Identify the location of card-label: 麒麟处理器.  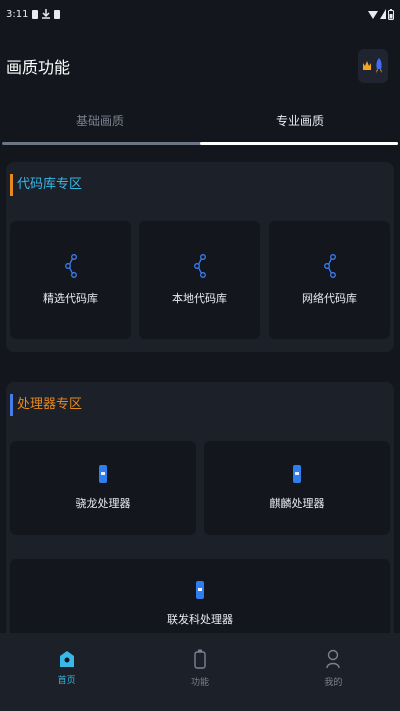
(297, 503).